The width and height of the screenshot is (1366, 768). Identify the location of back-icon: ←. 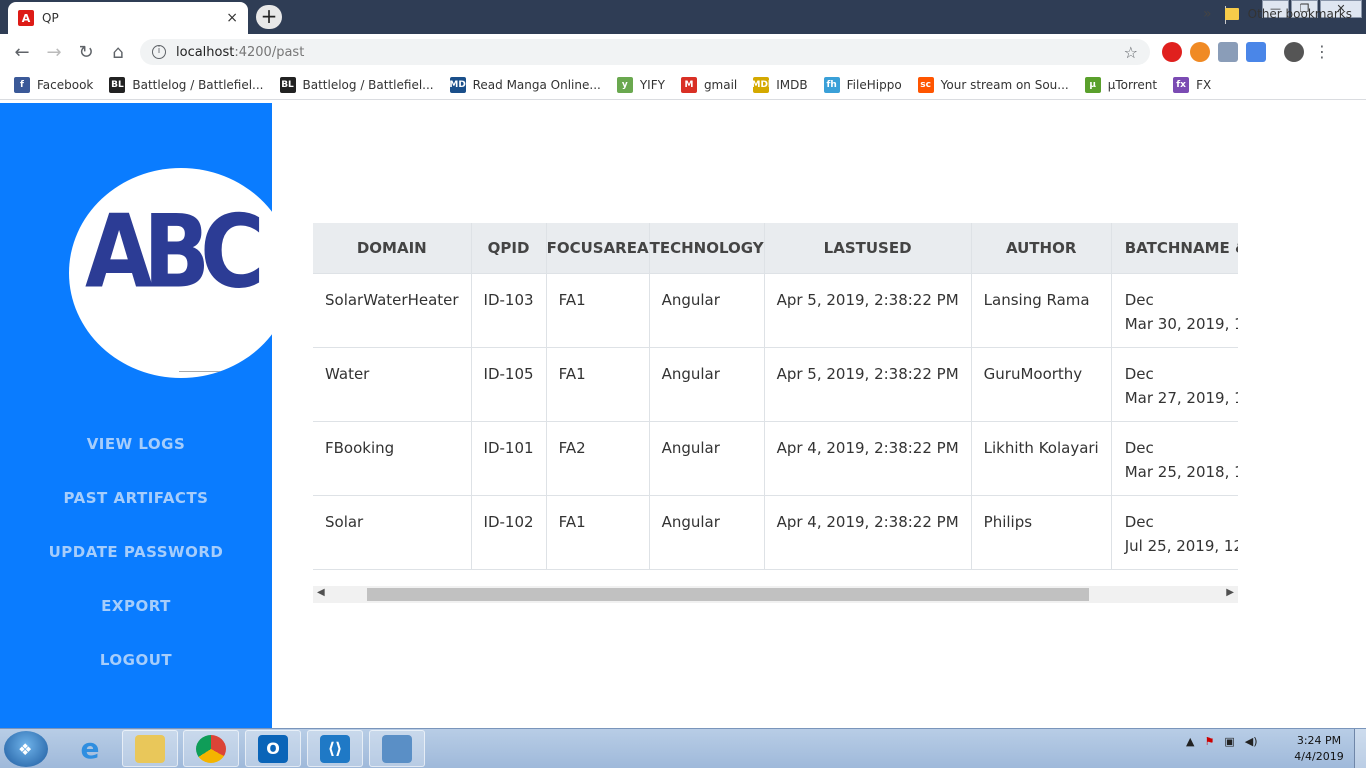
(22, 52).